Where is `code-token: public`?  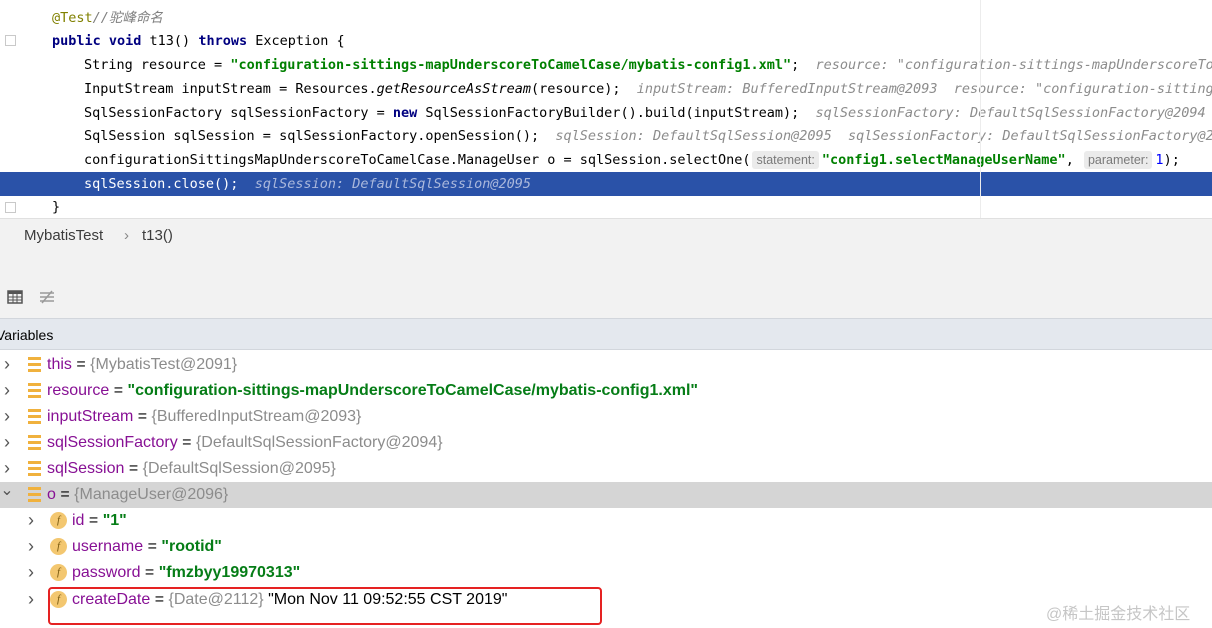
code-token: public is located at coordinates (80, 41).